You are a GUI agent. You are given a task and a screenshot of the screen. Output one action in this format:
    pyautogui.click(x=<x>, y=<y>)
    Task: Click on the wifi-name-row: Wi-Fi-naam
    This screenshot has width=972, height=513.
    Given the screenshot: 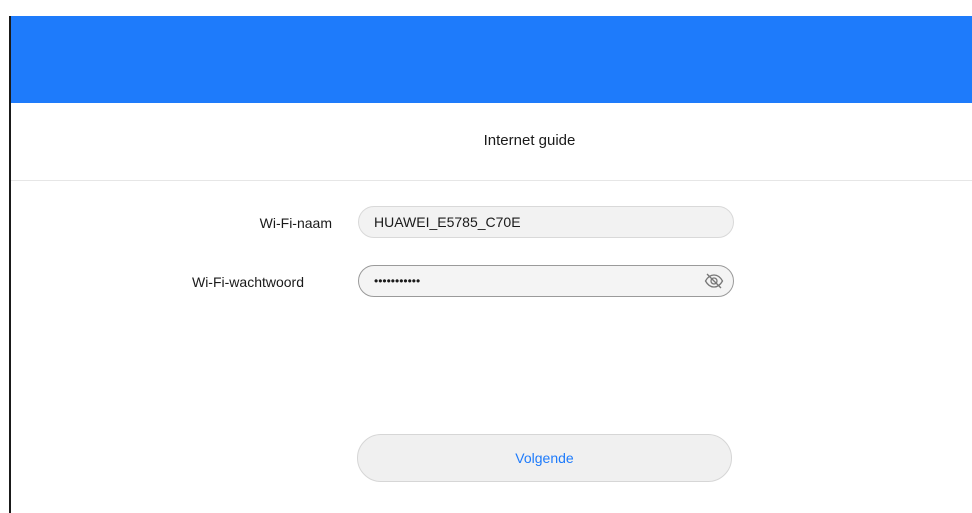 What is the action you would take?
    pyautogui.click(x=491, y=223)
    